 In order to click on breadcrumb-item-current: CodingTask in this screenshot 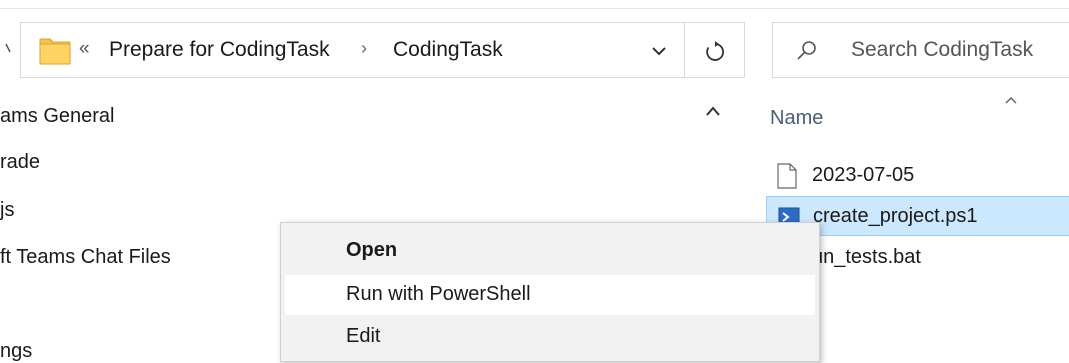, I will do `click(448, 50)`.